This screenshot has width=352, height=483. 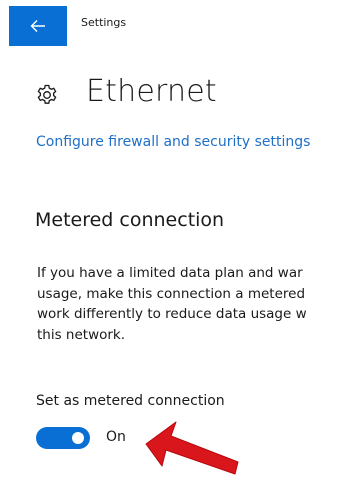 What do you see at coordinates (130, 220) in the screenshot?
I see `metered-connection-heading: Metered connection` at bounding box center [130, 220].